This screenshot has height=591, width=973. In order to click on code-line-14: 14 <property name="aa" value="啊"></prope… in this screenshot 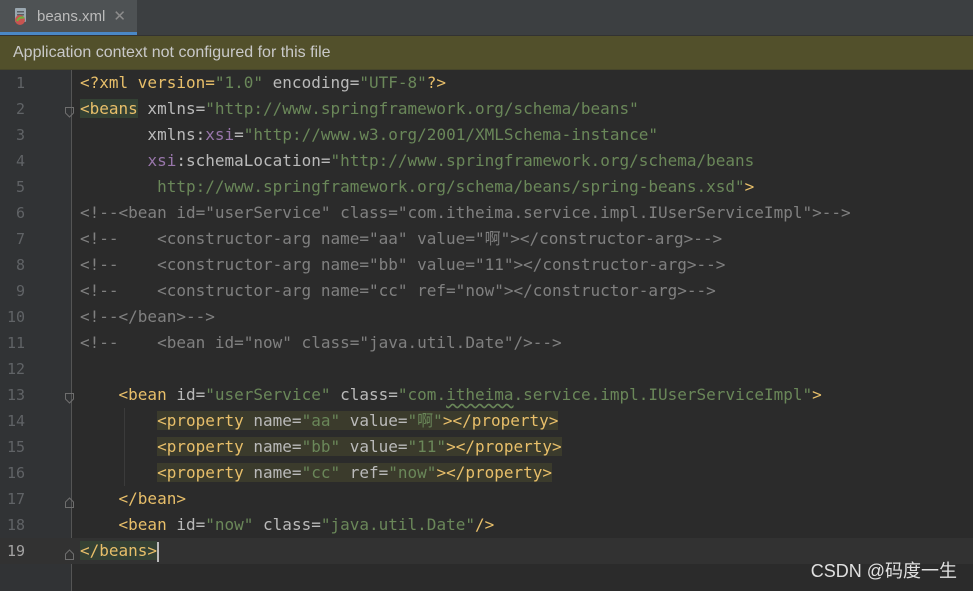, I will do `click(486, 421)`.